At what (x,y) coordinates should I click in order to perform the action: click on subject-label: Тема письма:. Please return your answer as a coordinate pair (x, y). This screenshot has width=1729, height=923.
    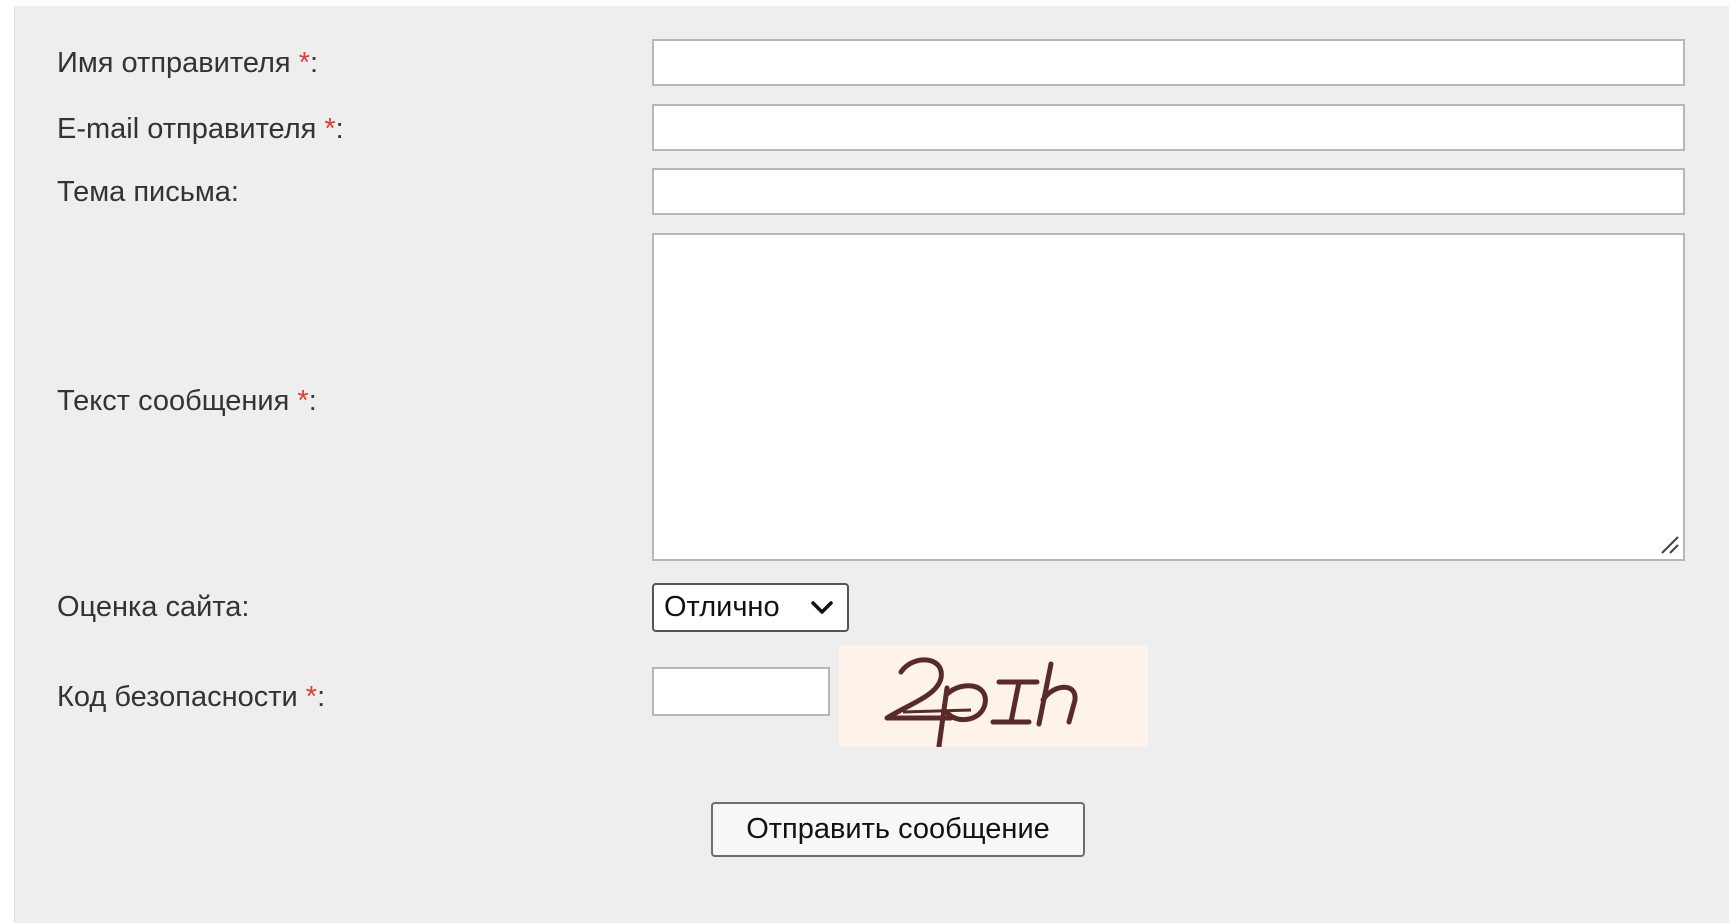
    Looking at the image, I should click on (148, 192).